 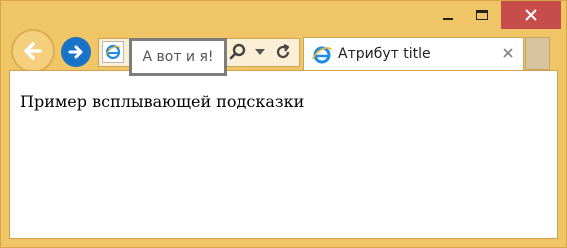 What do you see at coordinates (448, 15) in the screenshot?
I see `minimize-button` at bounding box center [448, 15].